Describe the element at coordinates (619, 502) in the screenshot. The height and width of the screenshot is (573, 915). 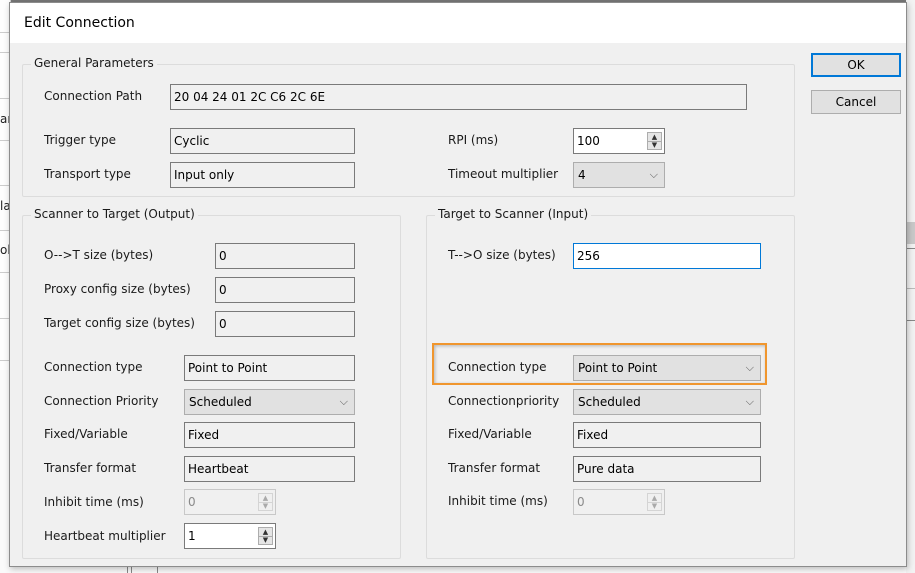
I see `input-inhibit-time-spinbox: 0 ▲ ▼` at that location.